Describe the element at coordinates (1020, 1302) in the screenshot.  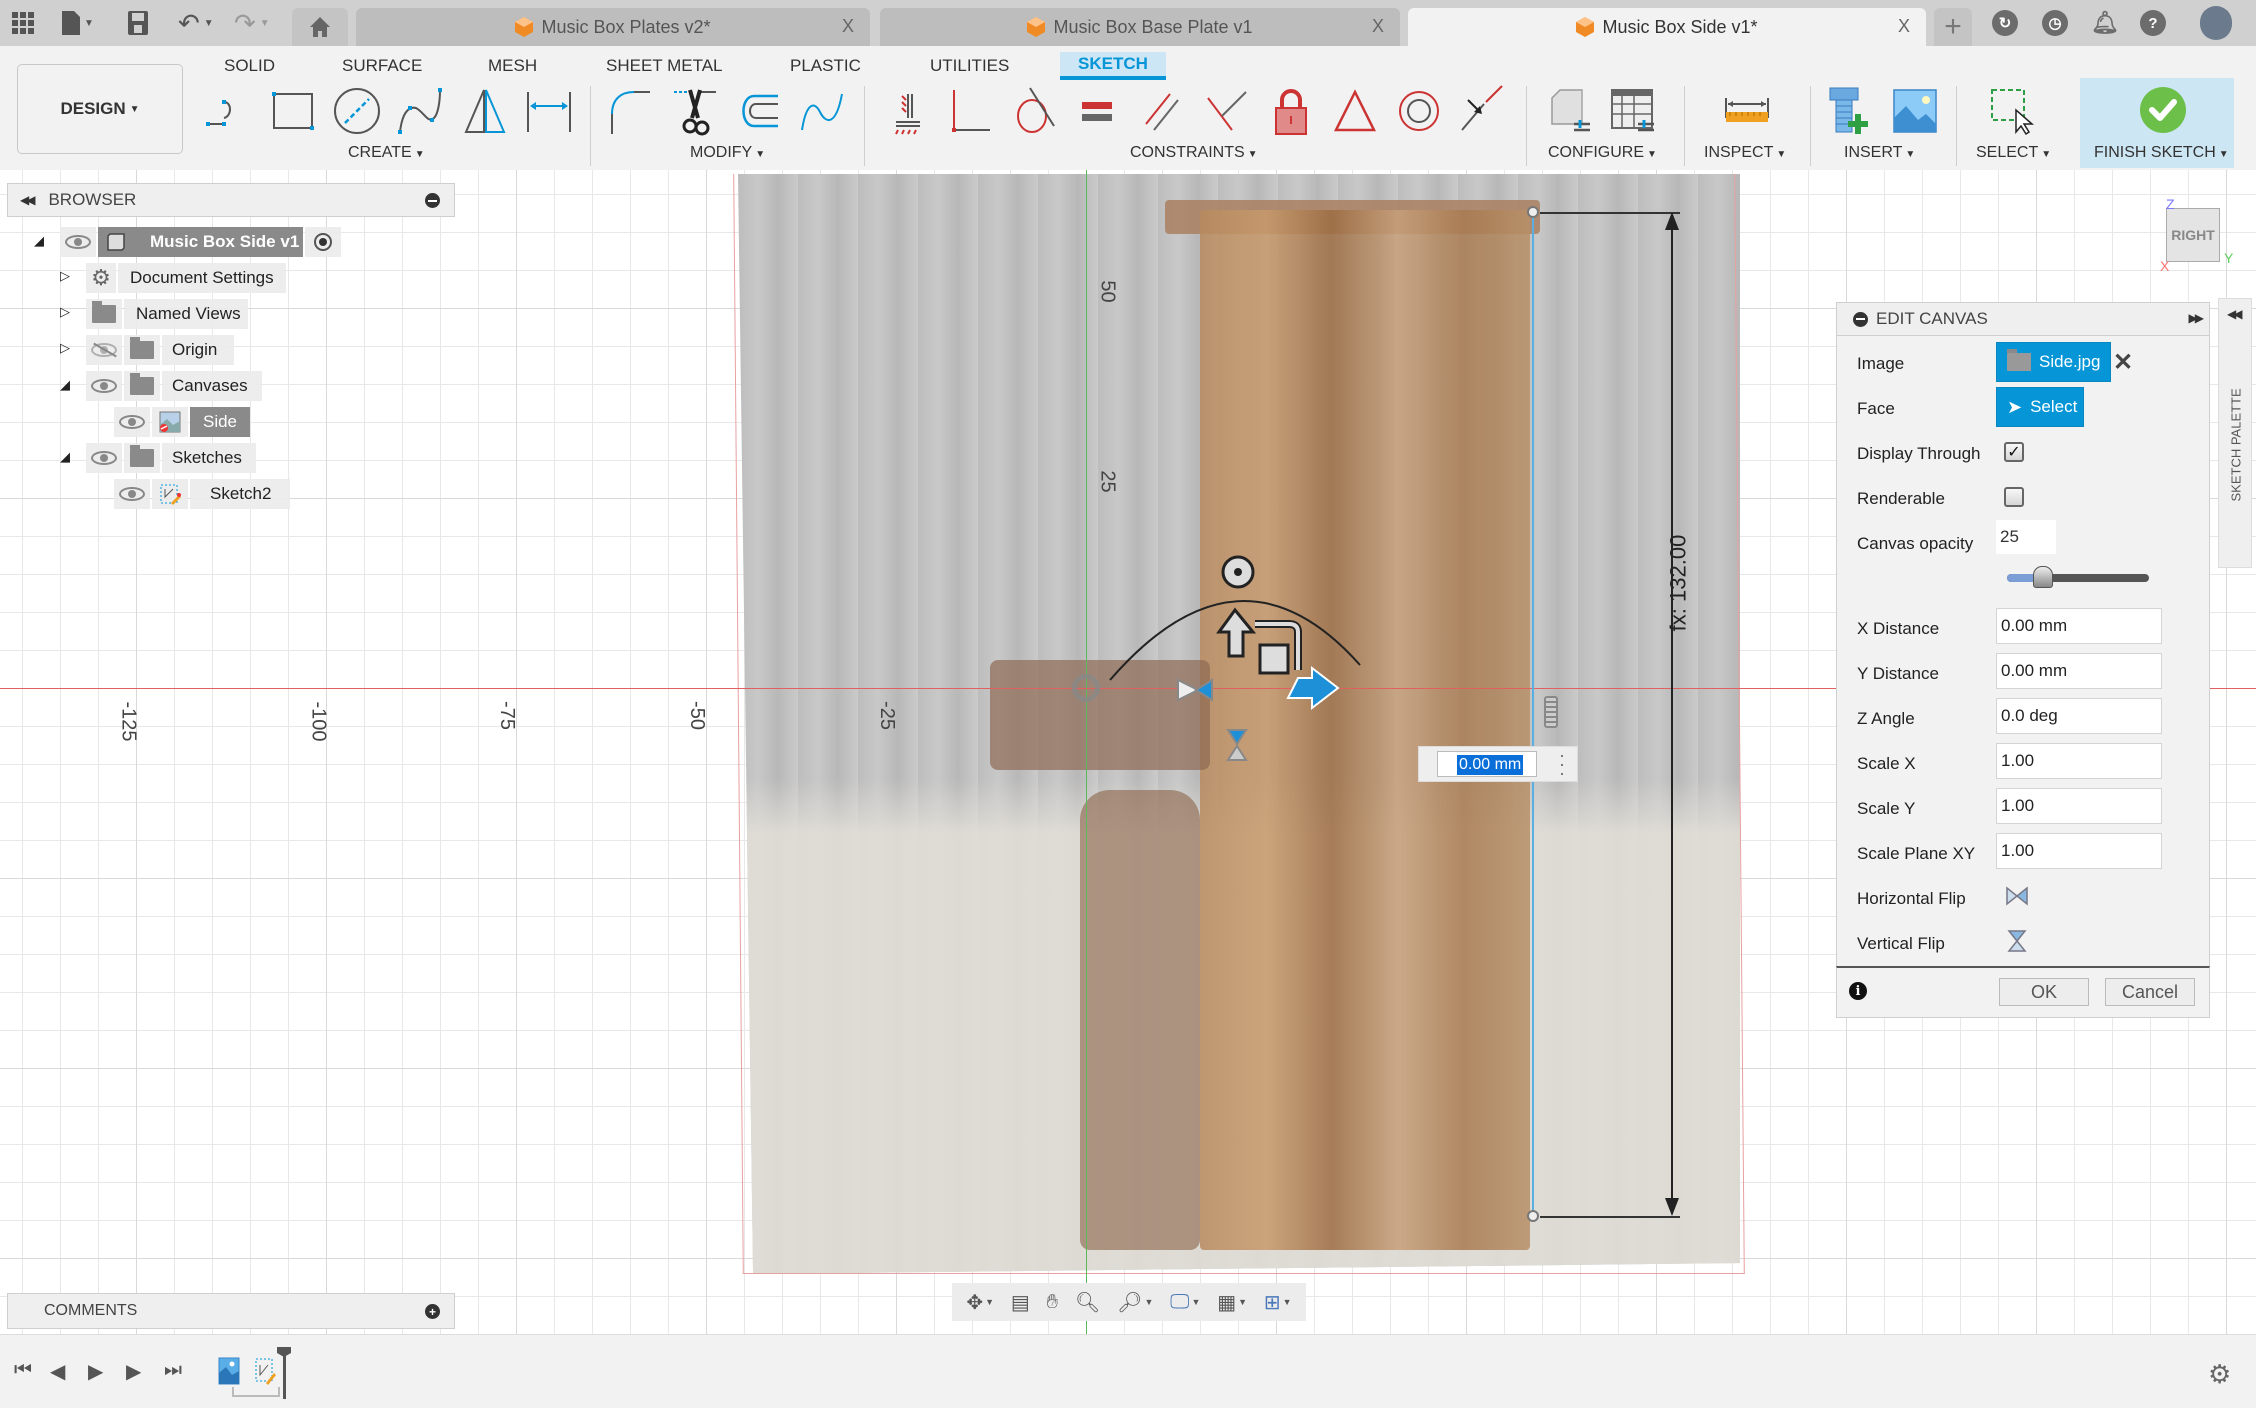
I see `look-at-button: ▤` at that location.